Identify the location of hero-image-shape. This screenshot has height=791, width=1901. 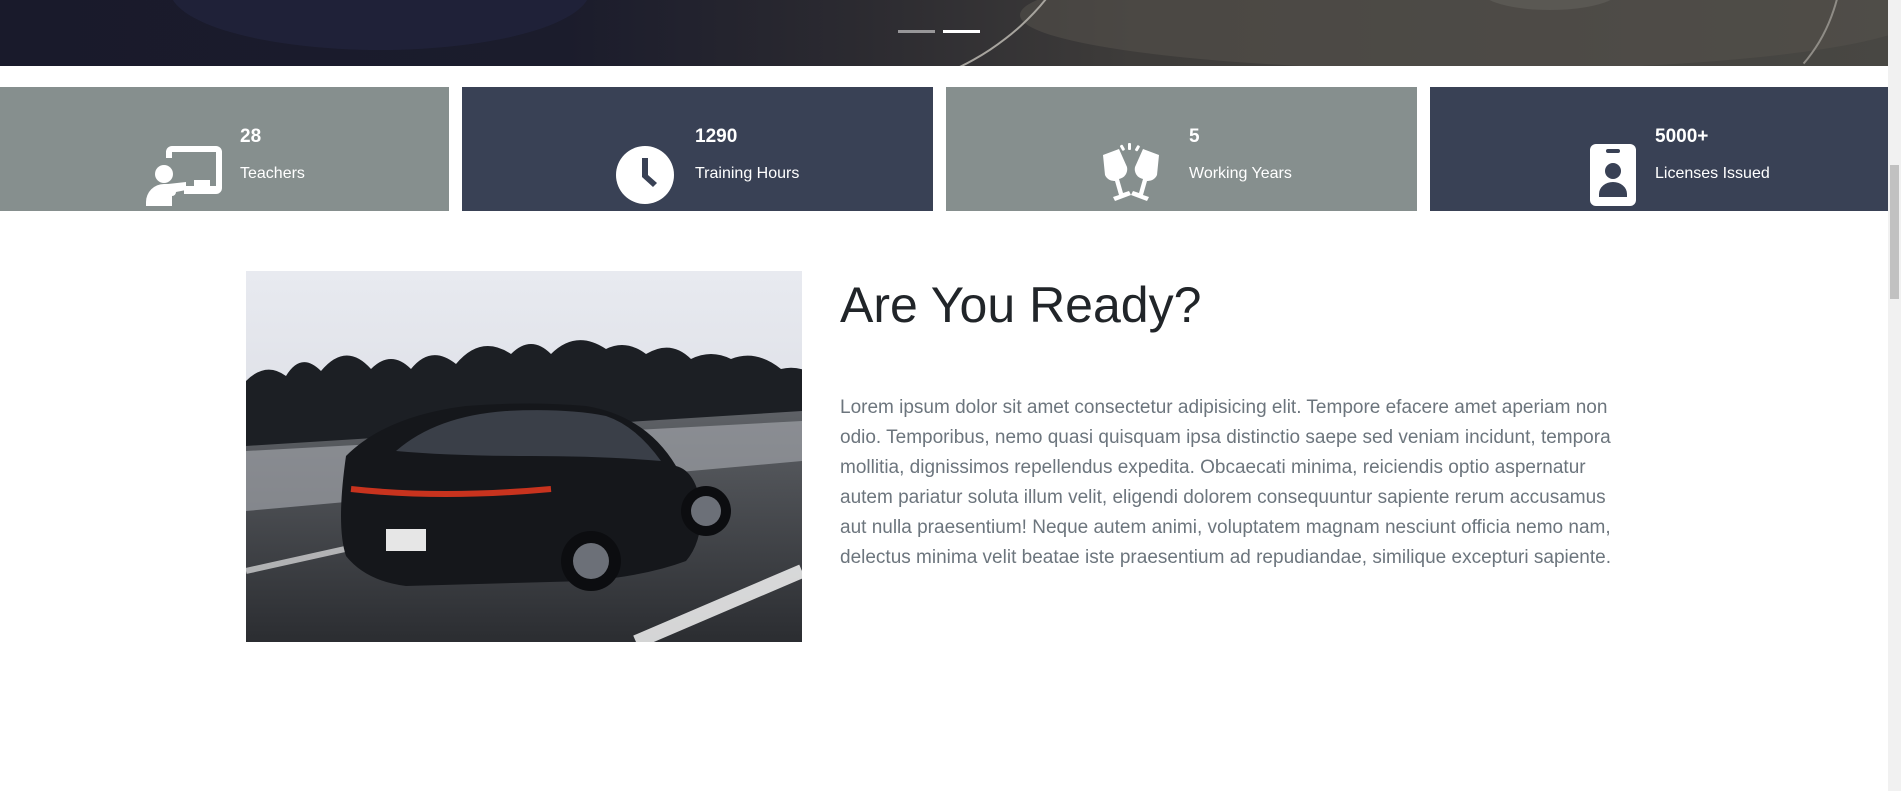
(380, 25).